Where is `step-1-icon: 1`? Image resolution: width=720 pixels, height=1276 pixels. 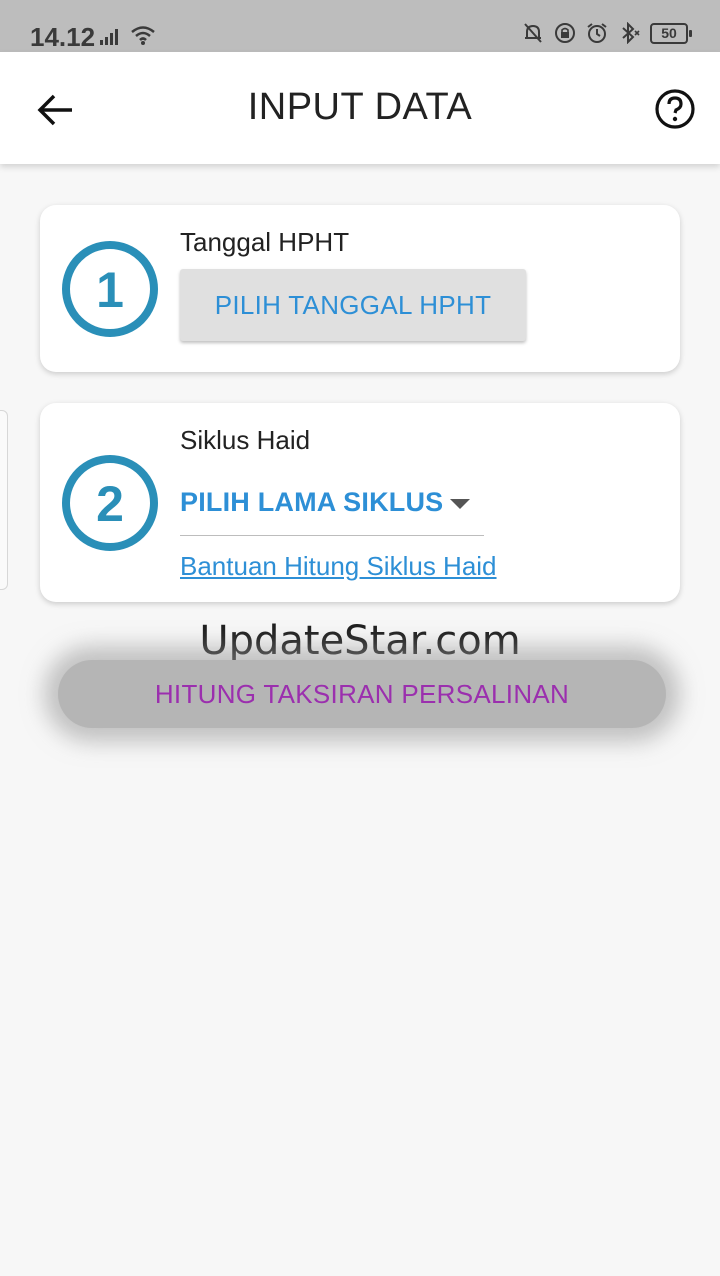 step-1-icon: 1 is located at coordinates (110, 289).